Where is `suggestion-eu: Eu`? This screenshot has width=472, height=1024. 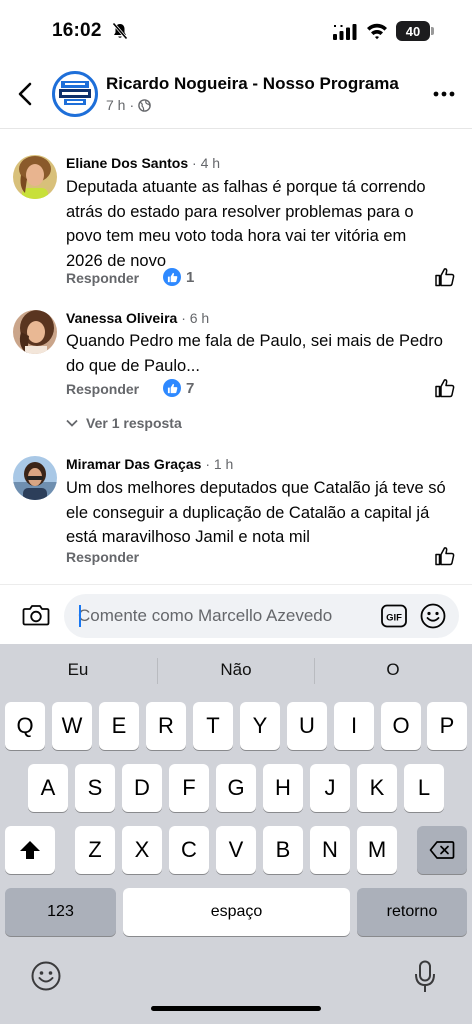 suggestion-eu: Eu is located at coordinates (78, 670).